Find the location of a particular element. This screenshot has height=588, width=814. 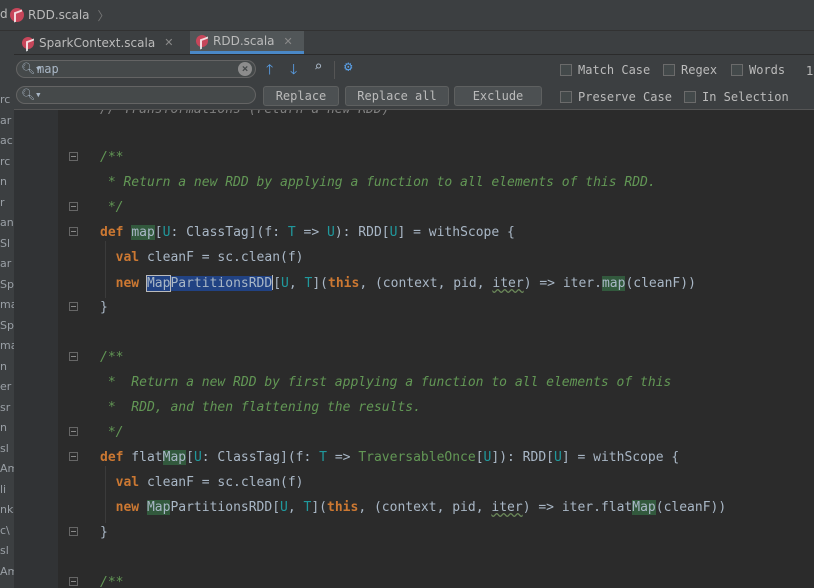

clear-search-icon: × is located at coordinates (245, 69).